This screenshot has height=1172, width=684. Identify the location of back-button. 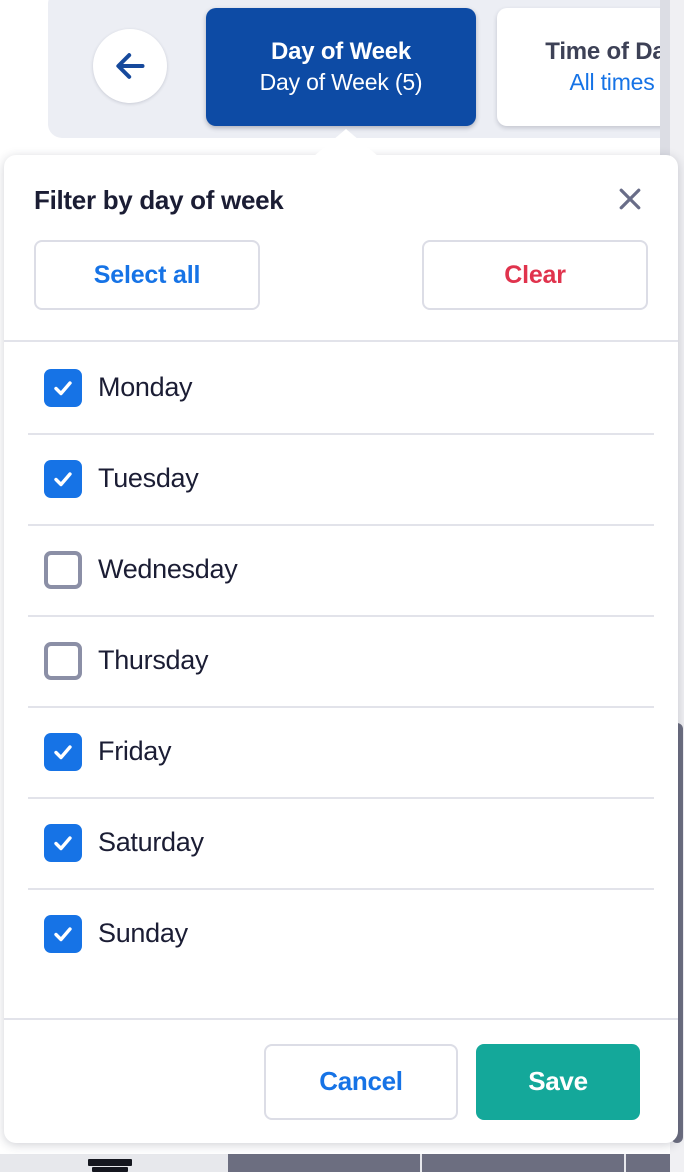
(130, 66).